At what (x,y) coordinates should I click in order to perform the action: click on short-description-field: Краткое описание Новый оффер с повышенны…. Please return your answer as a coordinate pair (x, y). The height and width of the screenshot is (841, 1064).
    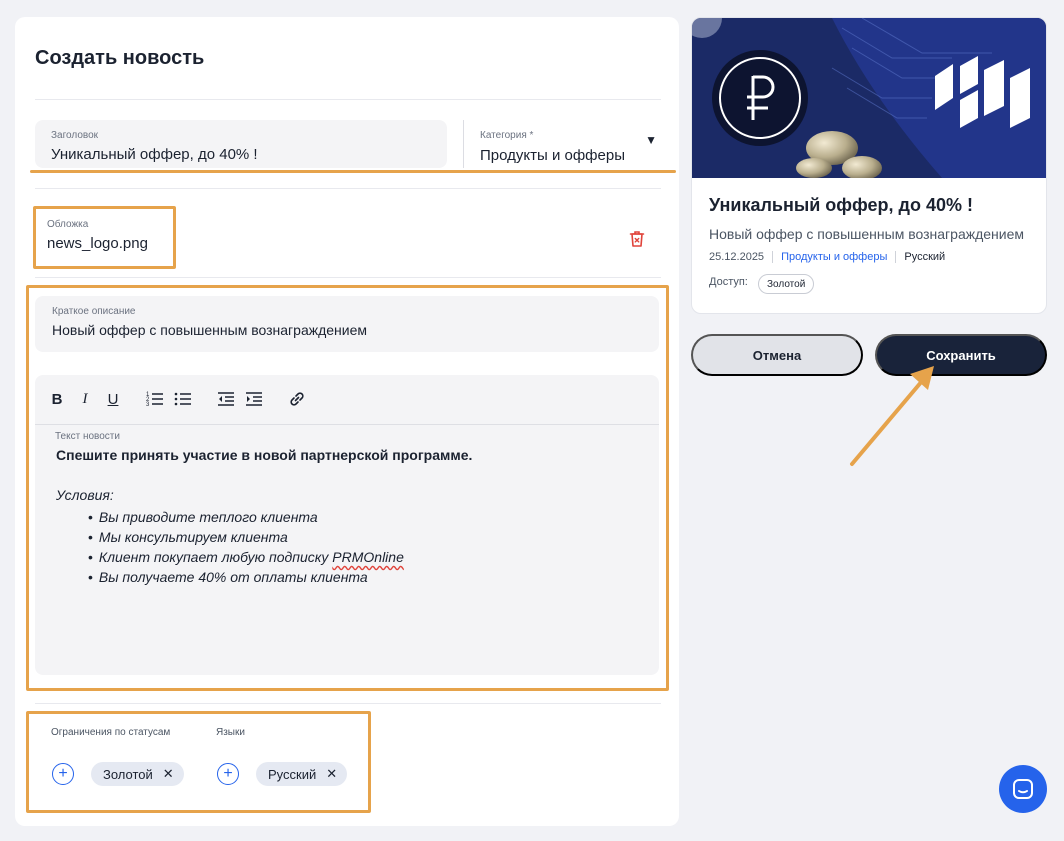
    Looking at the image, I should click on (347, 324).